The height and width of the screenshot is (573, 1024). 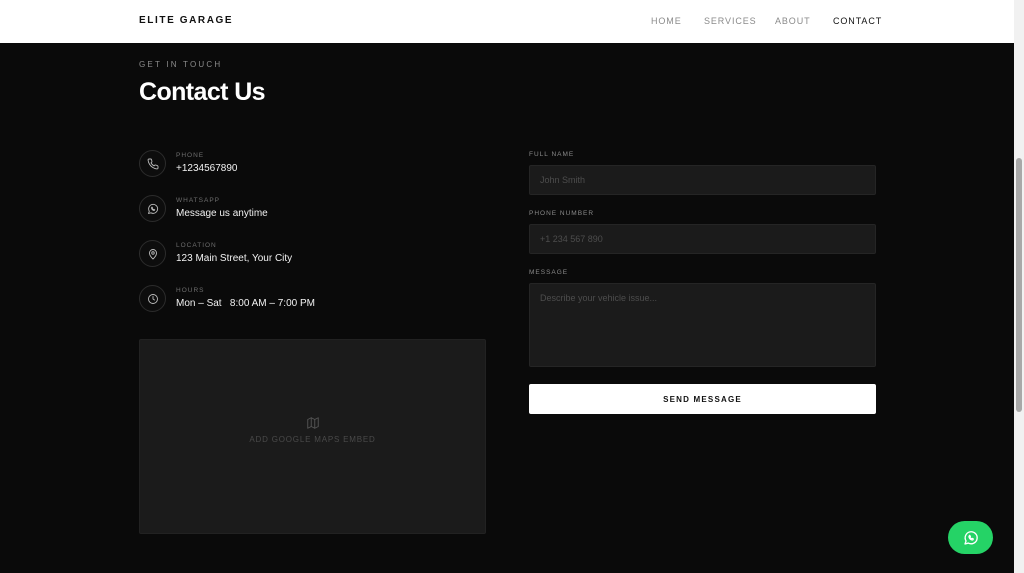 What do you see at coordinates (312, 439) in the screenshot?
I see `map-title: ADD GOOGLE MAPS EMBED` at bounding box center [312, 439].